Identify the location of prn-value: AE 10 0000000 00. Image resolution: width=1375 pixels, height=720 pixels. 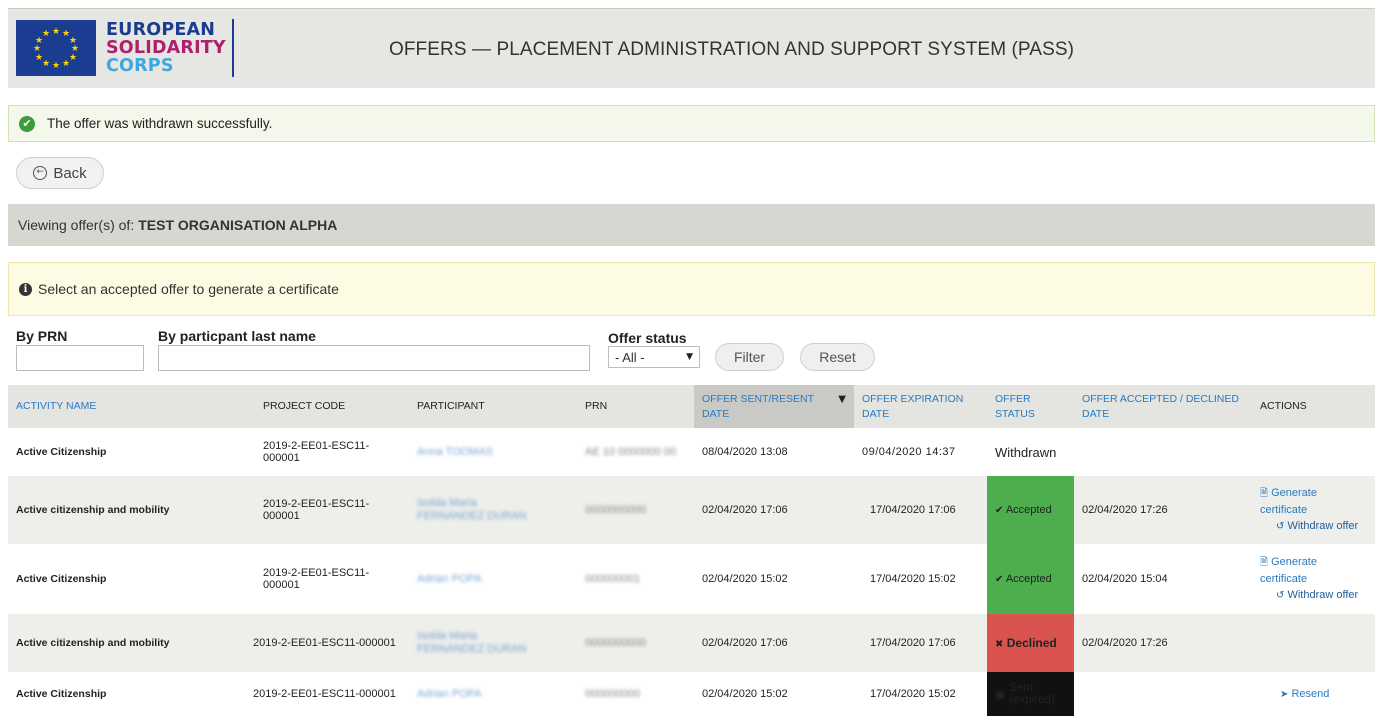
(631, 451).